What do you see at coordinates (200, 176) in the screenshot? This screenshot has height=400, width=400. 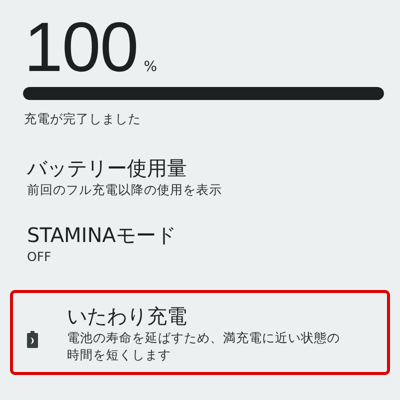 I see `settings-item: バッテリー使用量 前回のフル充電以降の使用を表示` at bounding box center [200, 176].